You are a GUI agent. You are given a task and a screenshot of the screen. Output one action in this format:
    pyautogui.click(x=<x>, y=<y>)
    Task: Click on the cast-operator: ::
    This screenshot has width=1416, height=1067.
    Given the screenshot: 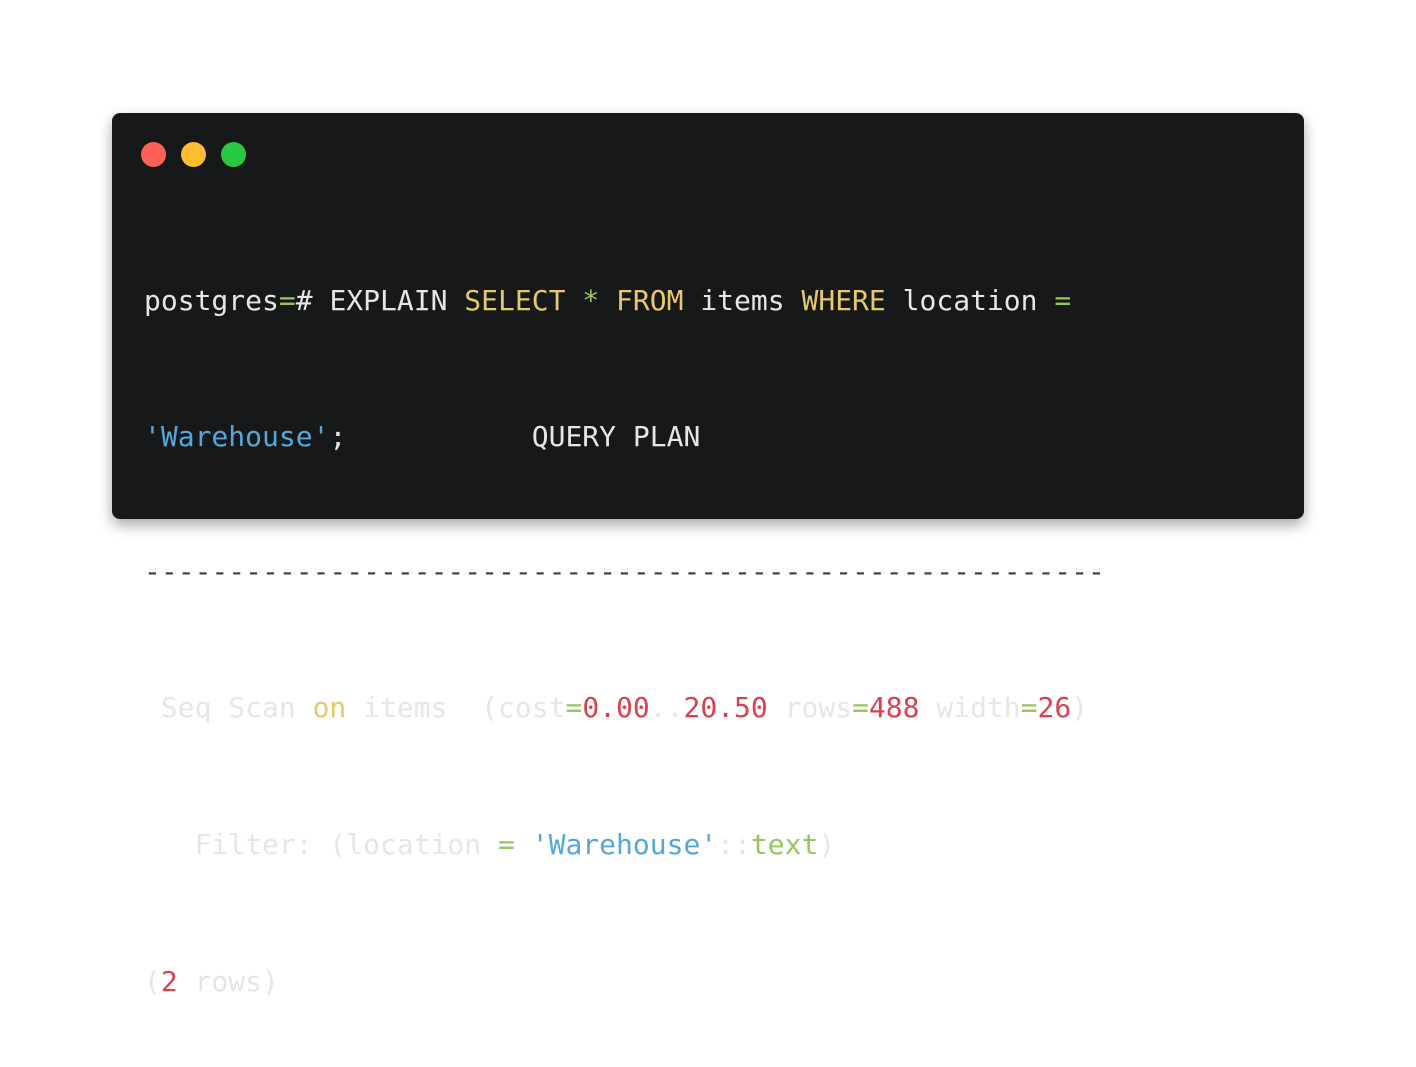 What is the action you would take?
    pyautogui.click(x=734, y=844)
    